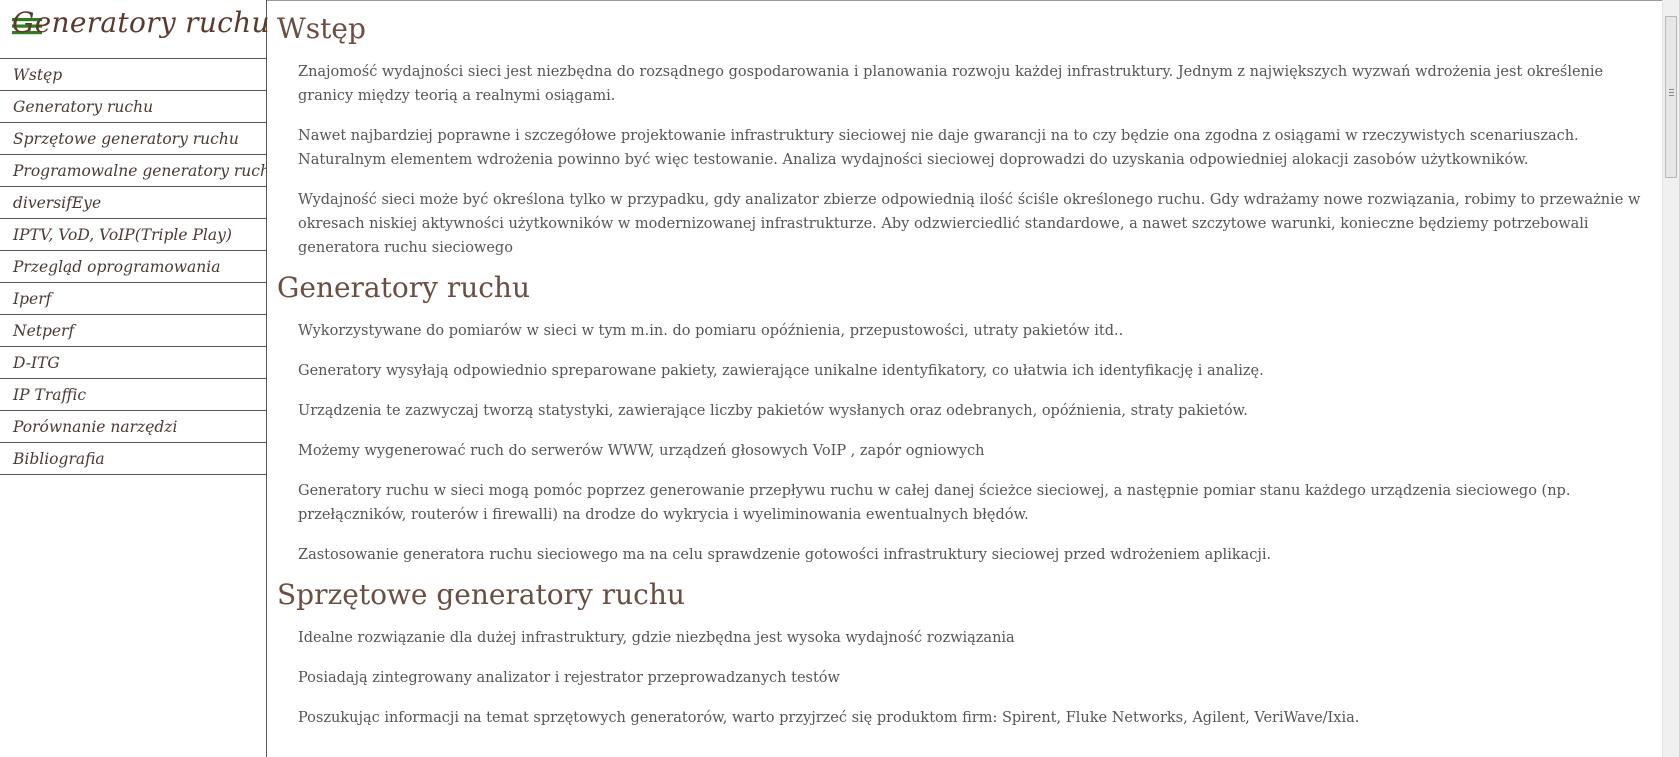 Image resolution: width=1679 pixels, height=757 pixels. I want to click on sidebar-item-programowalne-generatory: Programowalne generatory ruchu, so click(133, 171).